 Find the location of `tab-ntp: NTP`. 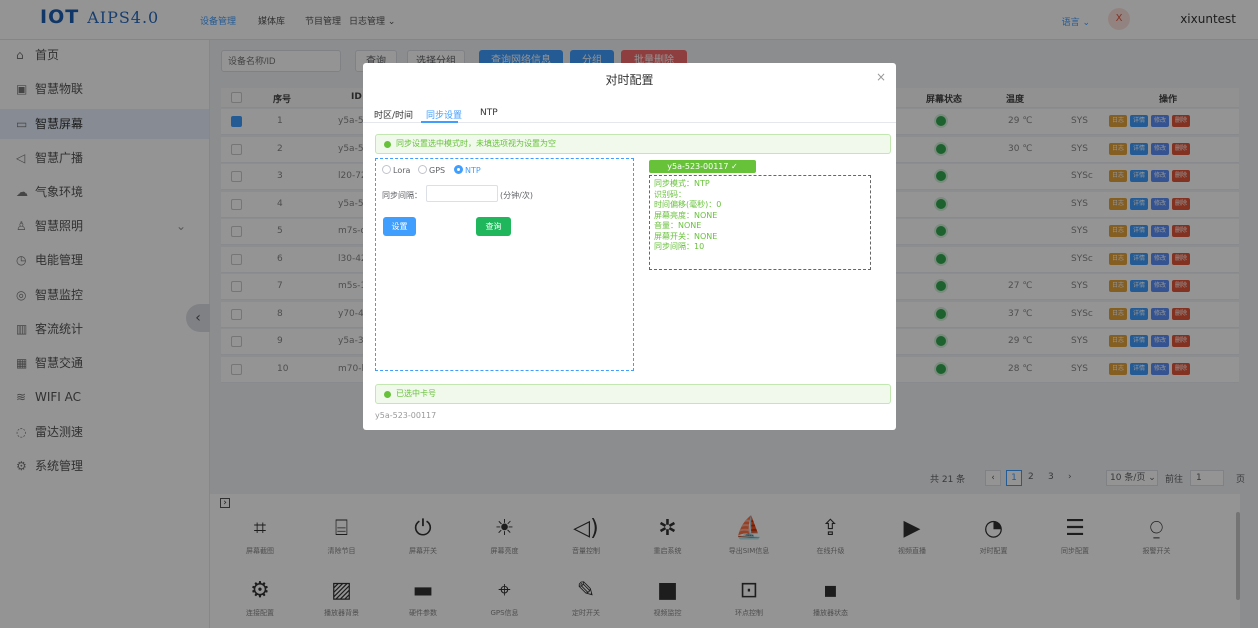

tab-ntp: NTP is located at coordinates (489, 113).